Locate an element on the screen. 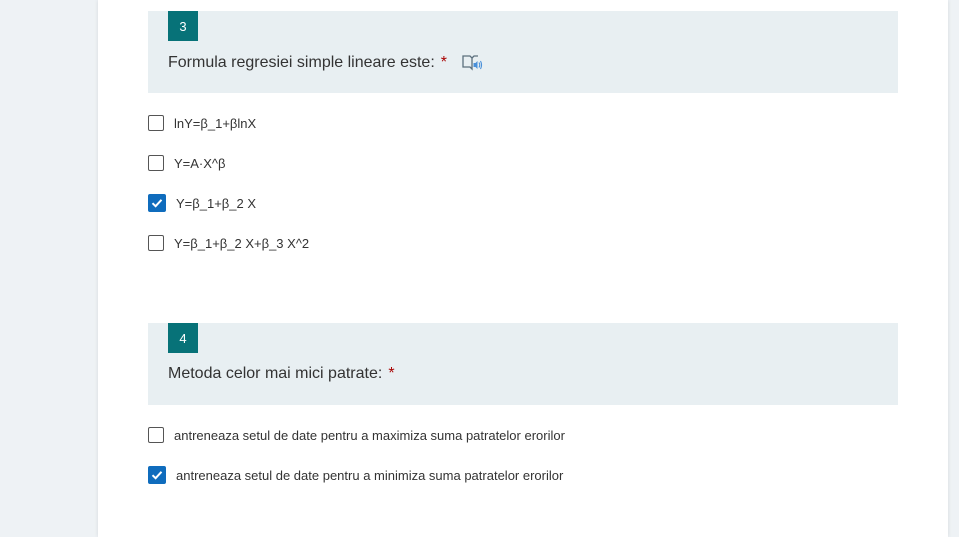 This screenshot has width=959, height=537. question-4-header: 4 Metoda celor mai mici patrate: * is located at coordinates (523, 364).